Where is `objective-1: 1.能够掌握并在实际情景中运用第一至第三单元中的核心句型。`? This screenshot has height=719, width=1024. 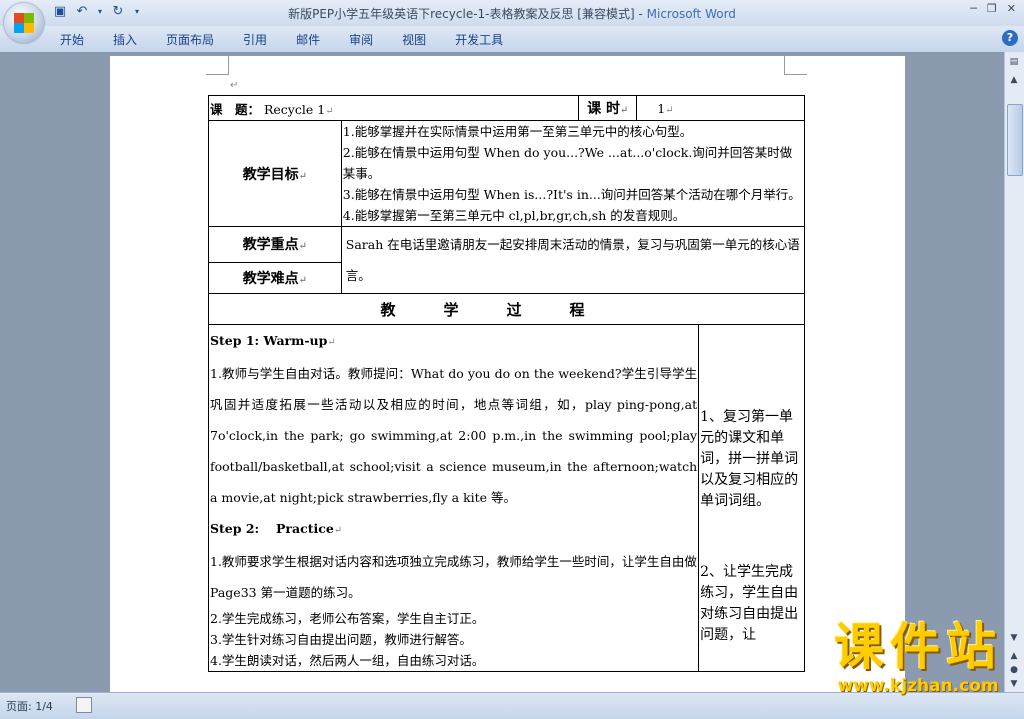
objective-1: 1.能够掌握并在实际情景中运用第一至第三单元中的核心句型。 is located at coordinates (517, 131).